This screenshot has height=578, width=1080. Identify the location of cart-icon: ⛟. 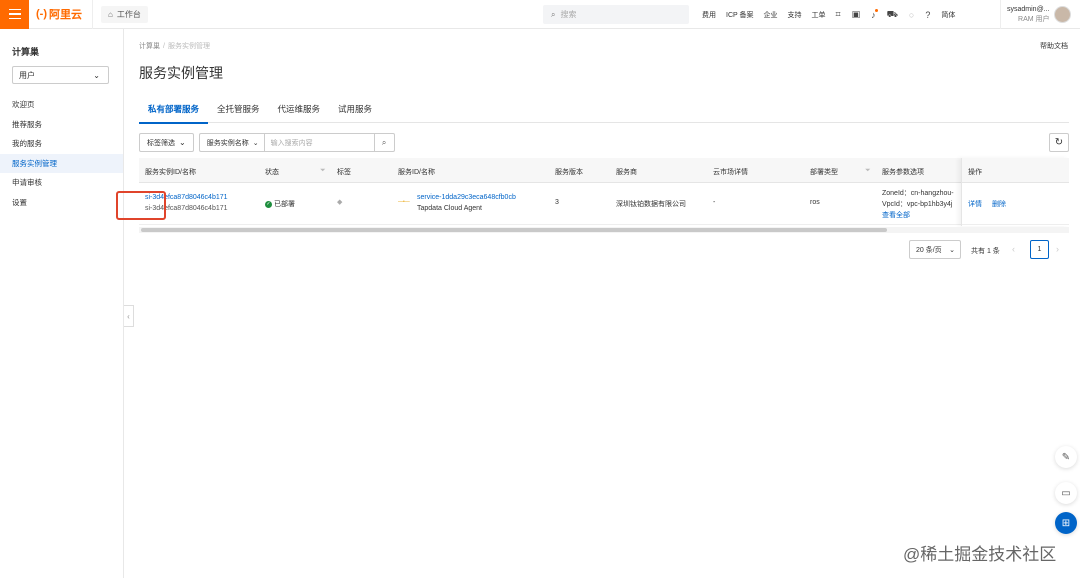
(892, 15).